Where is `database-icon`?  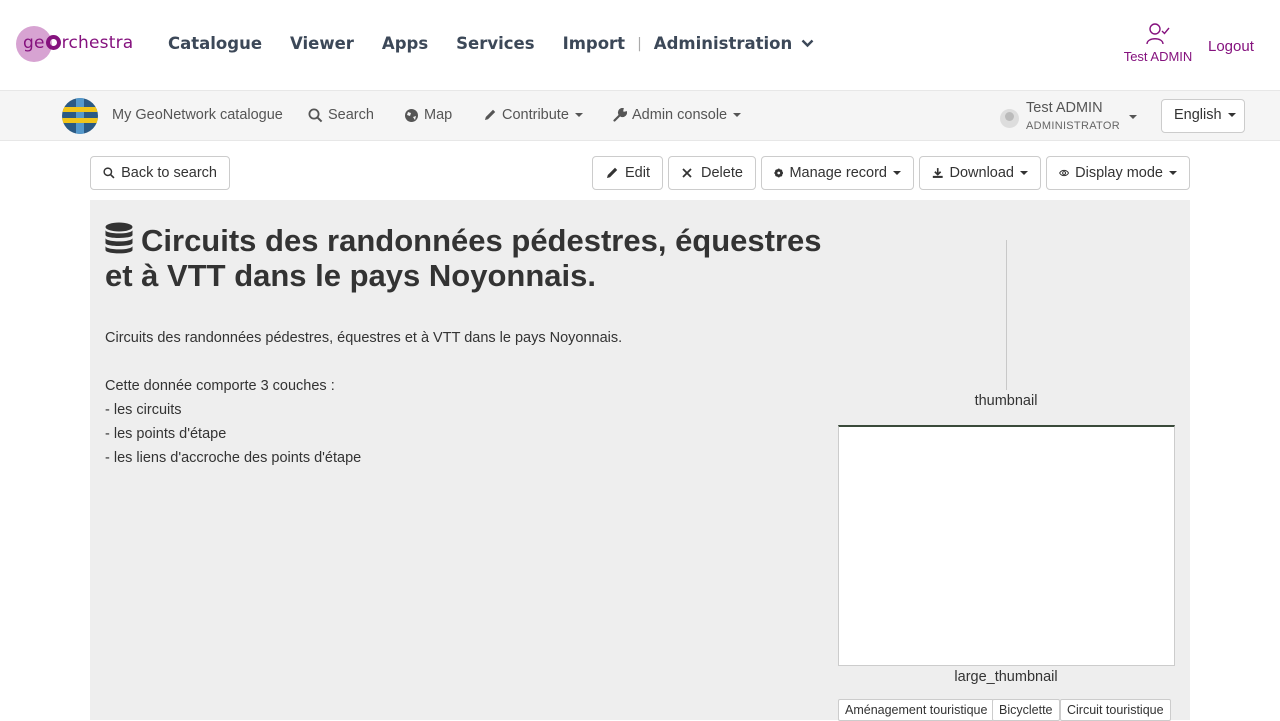
database-icon is located at coordinates (119, 238).